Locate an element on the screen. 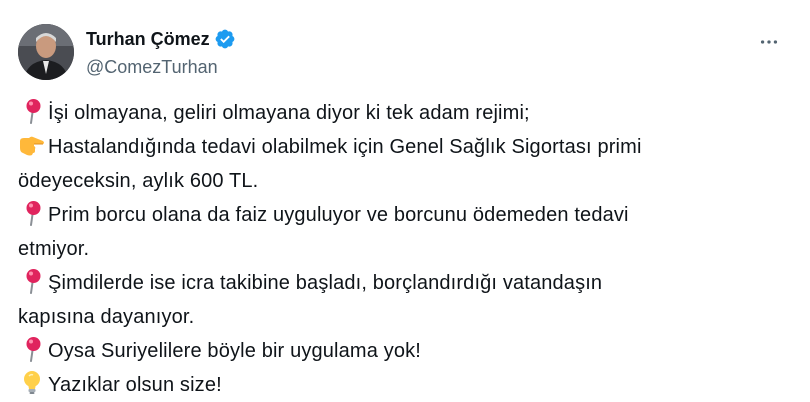 The height and width of the screenshot is (402, 810). author-handle: @ComezTurhan is located at coordinates (161, 67).